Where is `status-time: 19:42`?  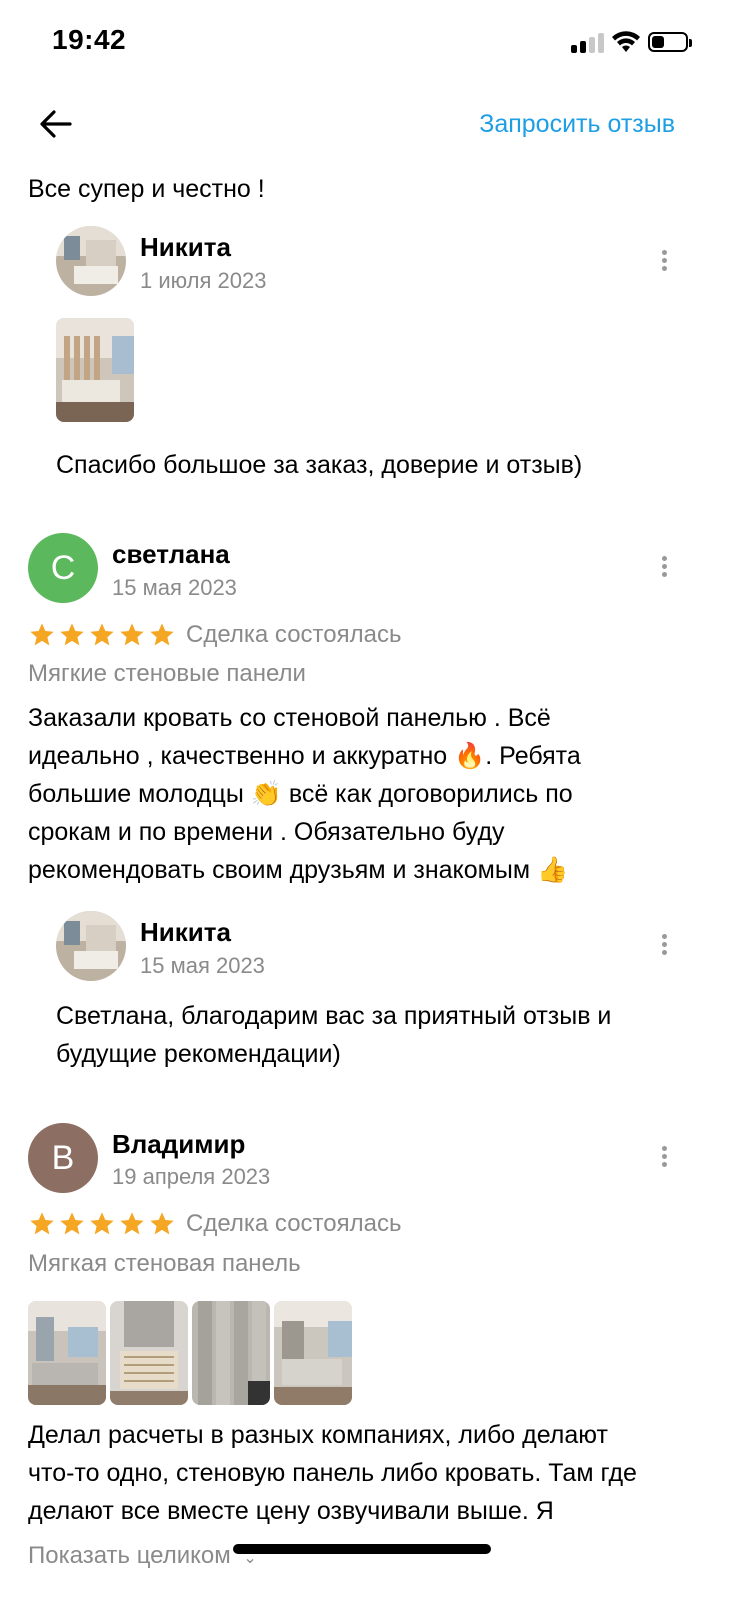
status-time: 19:42 is located at coordinates (89, 39).